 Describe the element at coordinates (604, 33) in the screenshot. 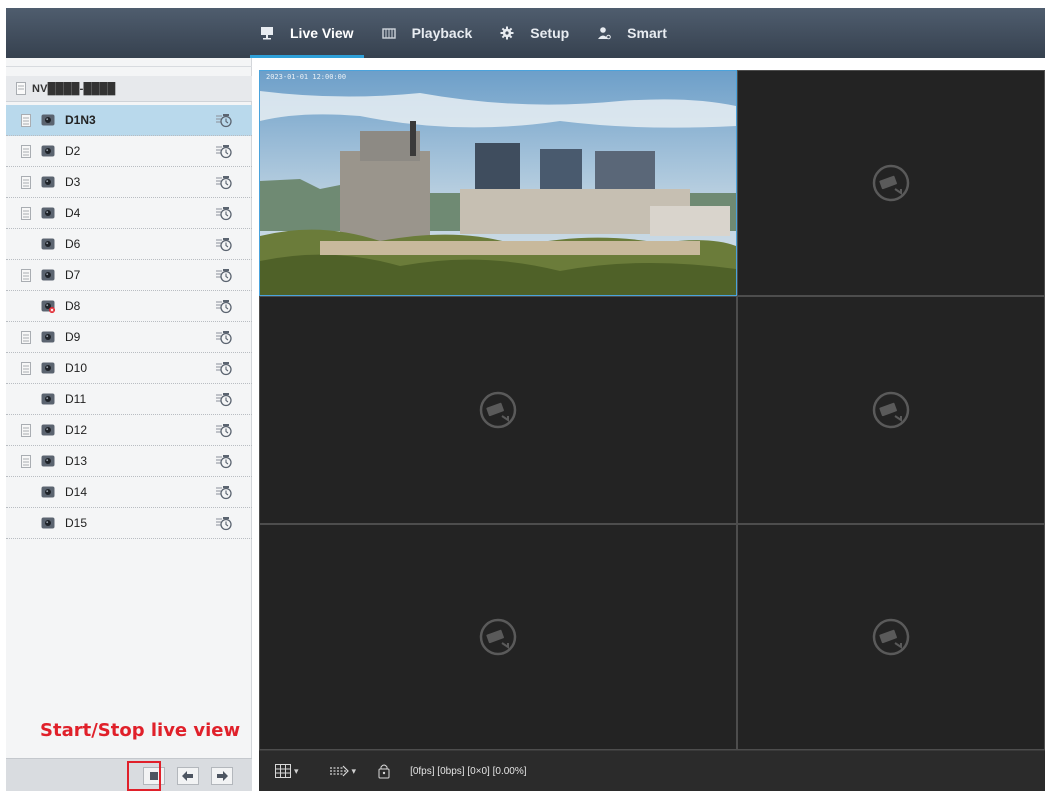

I see `person-icon` at that location.